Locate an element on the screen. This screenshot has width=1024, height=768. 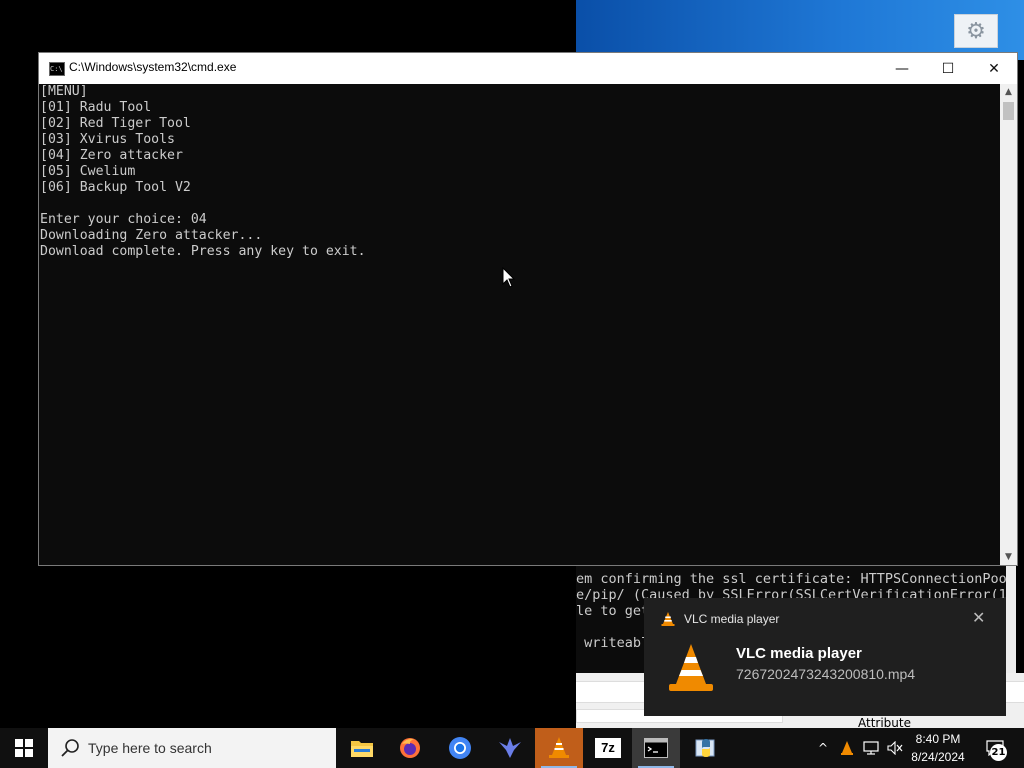
taskbar-clock: 8:40 PM 8/24/2024 is located at coordinates (938, 748).